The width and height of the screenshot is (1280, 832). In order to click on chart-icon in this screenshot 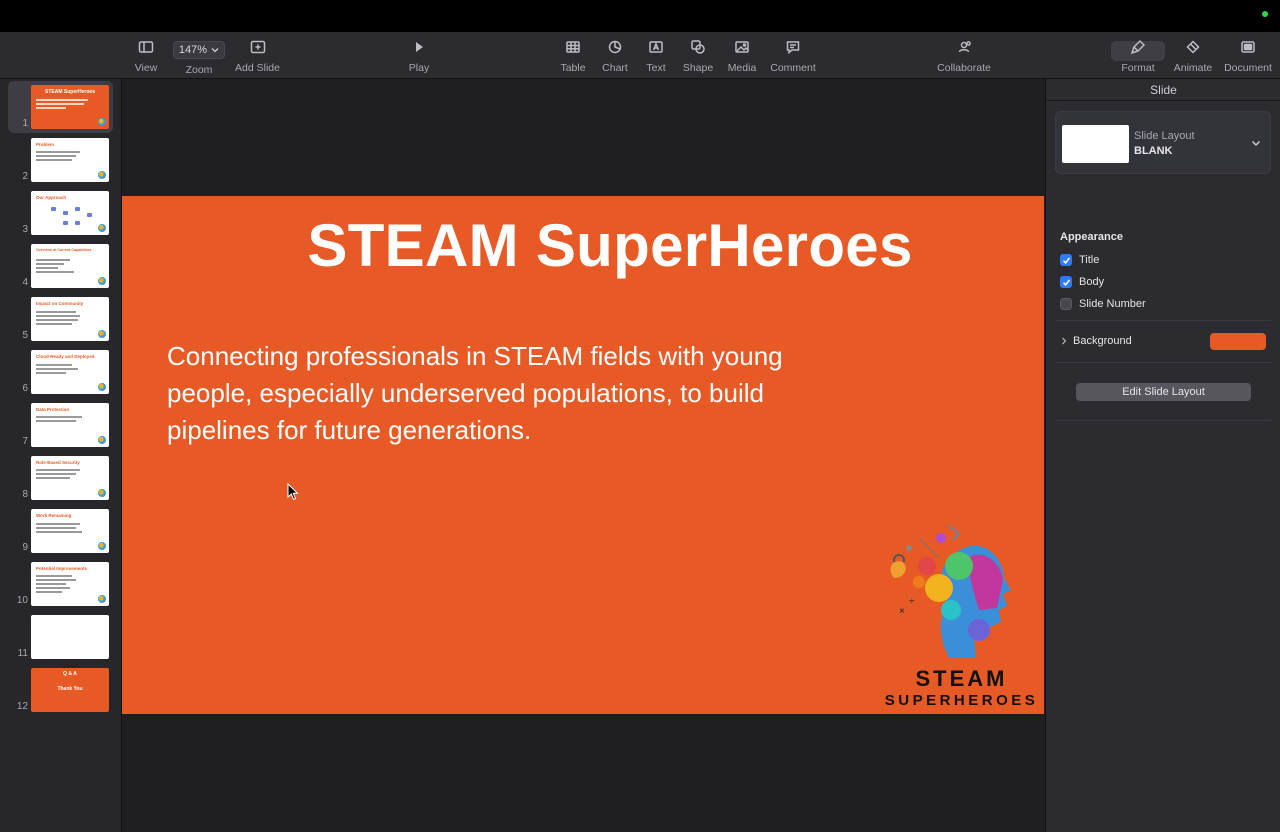, I will do `click(615, 47)`.